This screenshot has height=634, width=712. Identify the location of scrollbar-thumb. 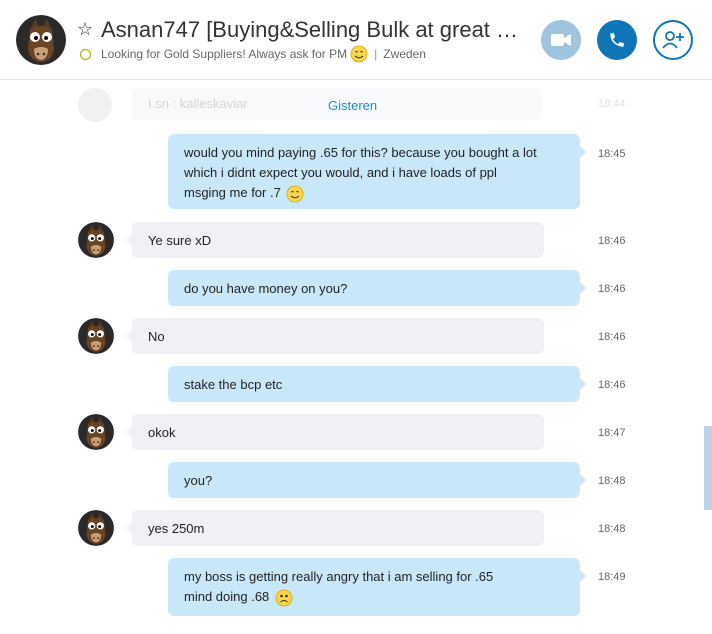
(708, 468).